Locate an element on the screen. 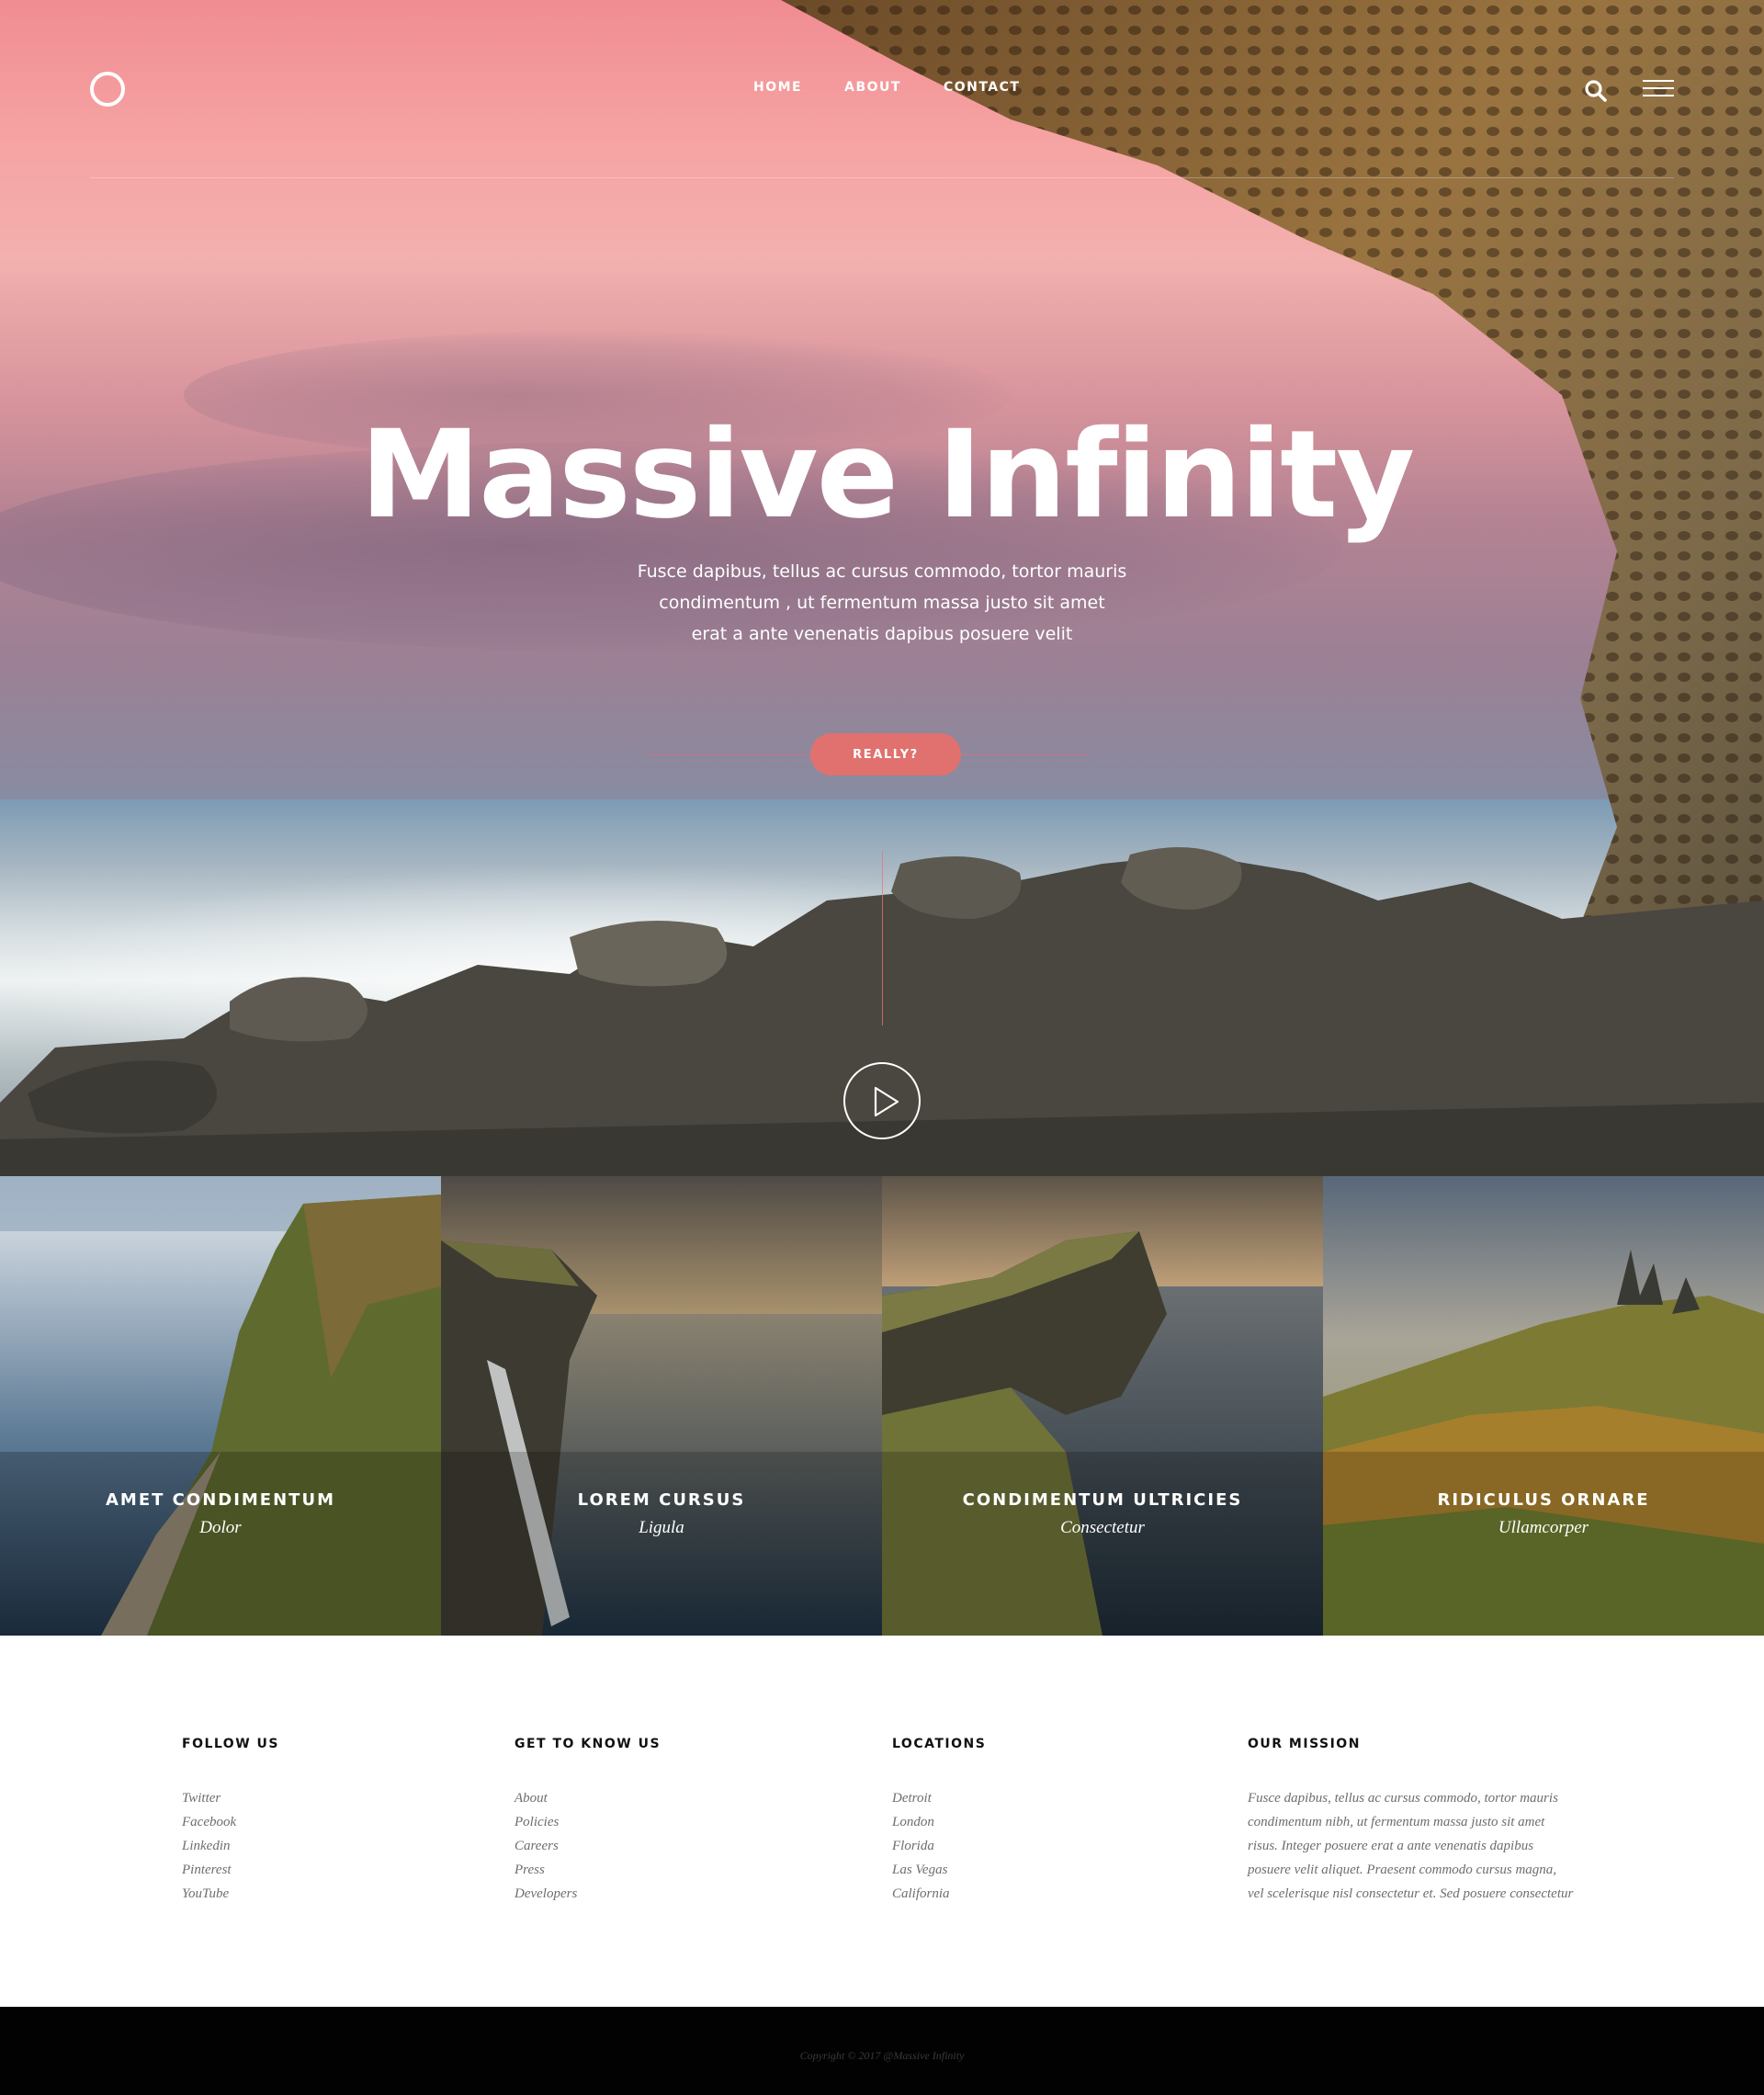 The height and width of the screenshot is (2095, 1764). tile-card: AMET CONDIMENTUM Dolor is located at coordinates (221, 1406).